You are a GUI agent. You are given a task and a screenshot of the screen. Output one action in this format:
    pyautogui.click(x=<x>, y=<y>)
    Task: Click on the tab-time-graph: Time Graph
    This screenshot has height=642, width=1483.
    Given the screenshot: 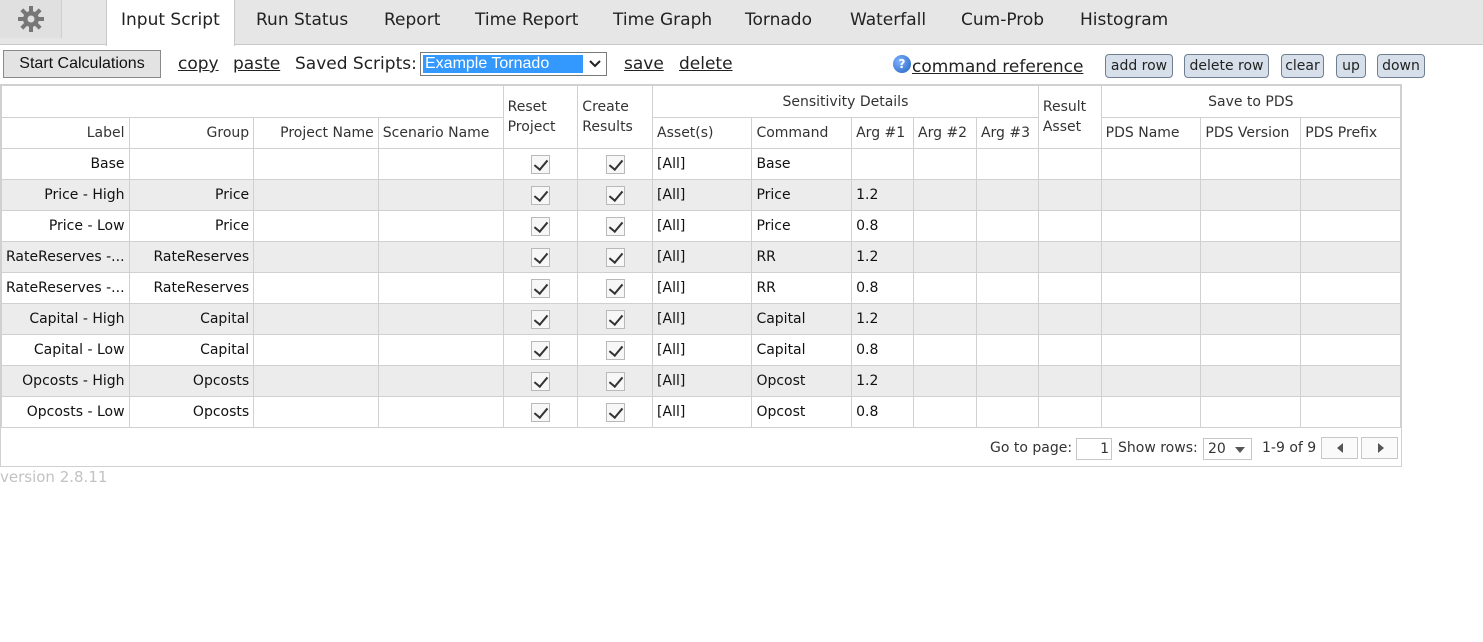 What is the action you would take?
    pyautogui.click(x=662, y=22)
    